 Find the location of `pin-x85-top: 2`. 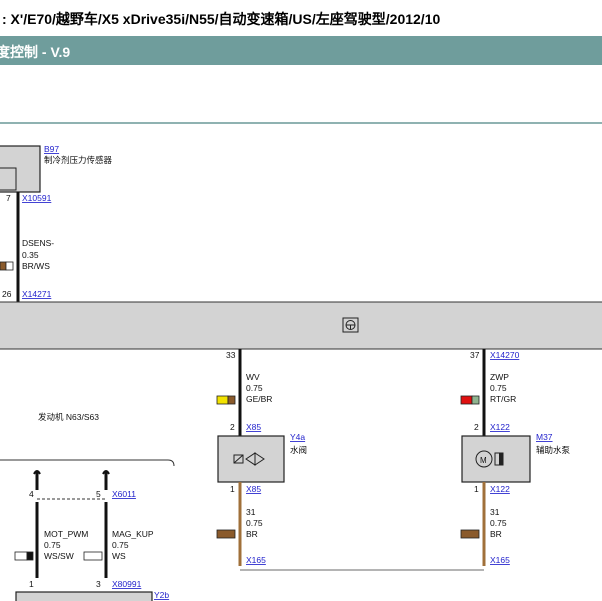

pin-x85-top: 2 is located at coordinates (232, 427).